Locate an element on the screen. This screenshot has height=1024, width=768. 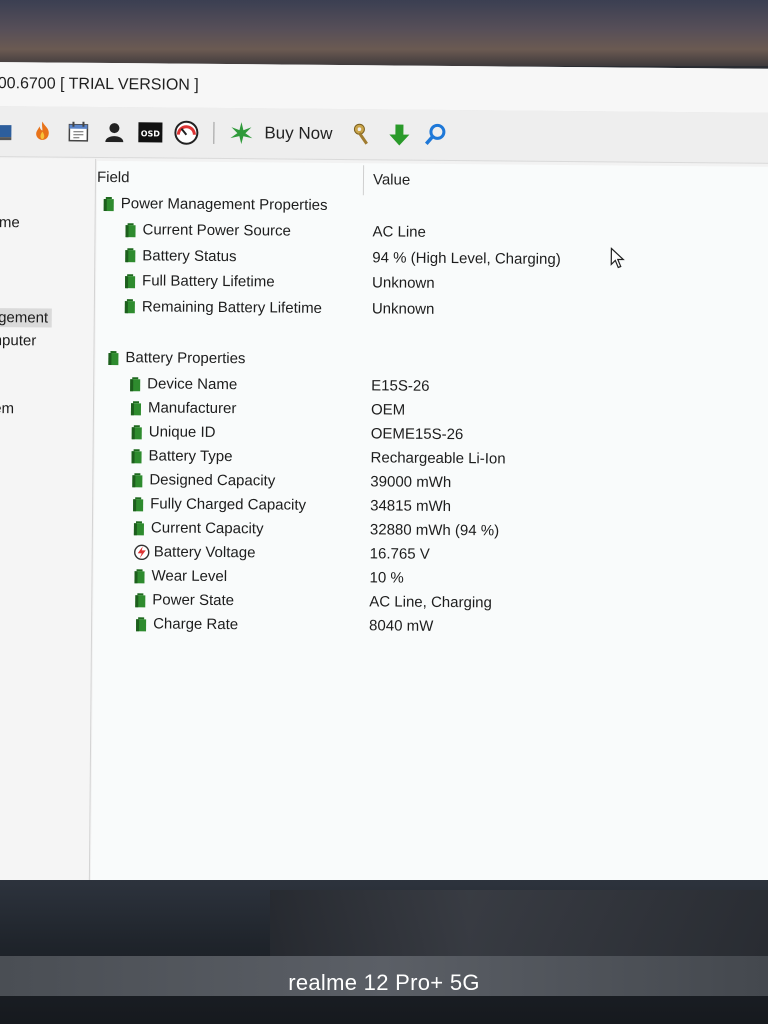
photo-background-top is located at coordinates (384, 33).